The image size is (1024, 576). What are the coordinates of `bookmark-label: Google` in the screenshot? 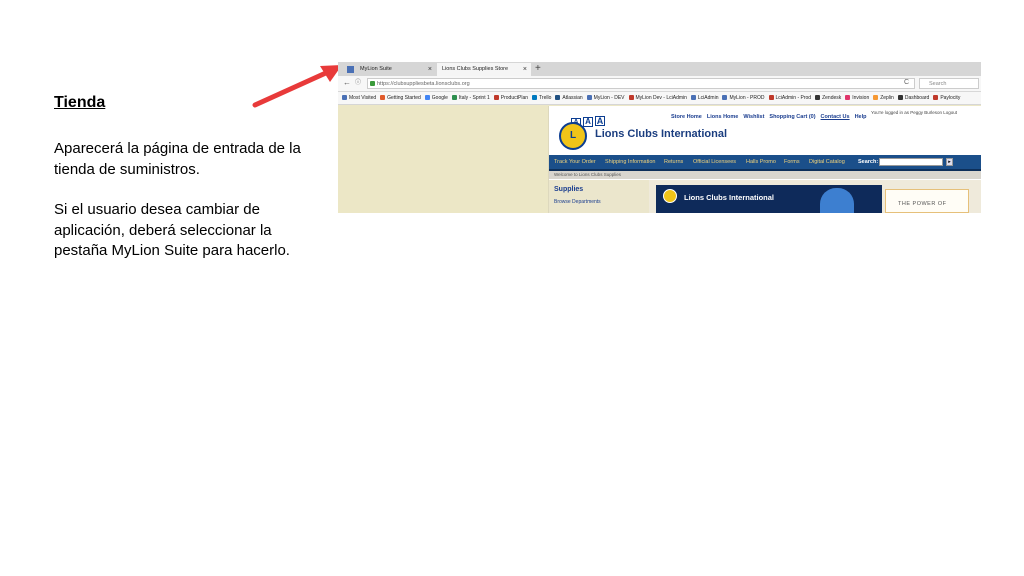 It's located at (439, 98).